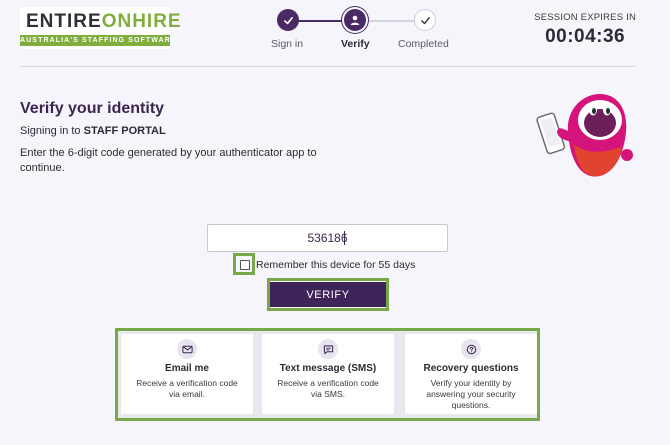 The height and width of the screenshot is (445, 670). I want to click on page-title: Verify your identity, so click(92, 108).